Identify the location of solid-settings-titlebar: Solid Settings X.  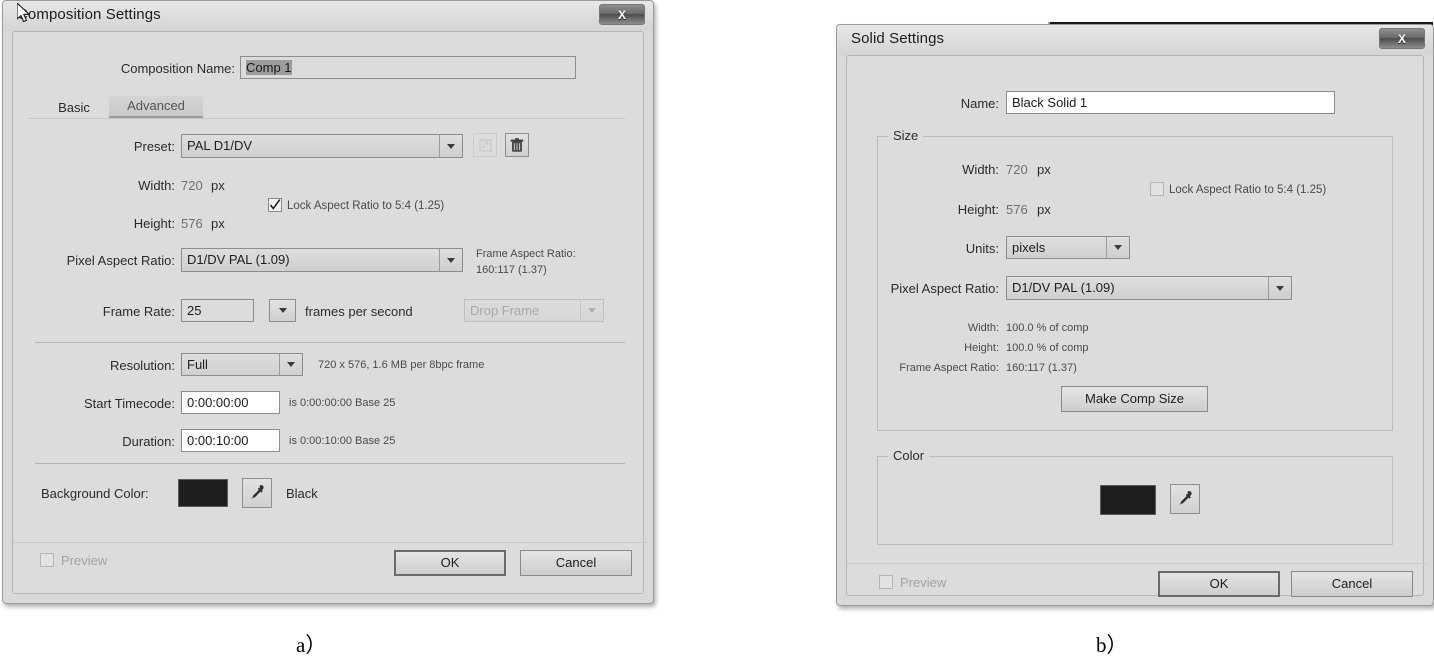
(1135, 40).